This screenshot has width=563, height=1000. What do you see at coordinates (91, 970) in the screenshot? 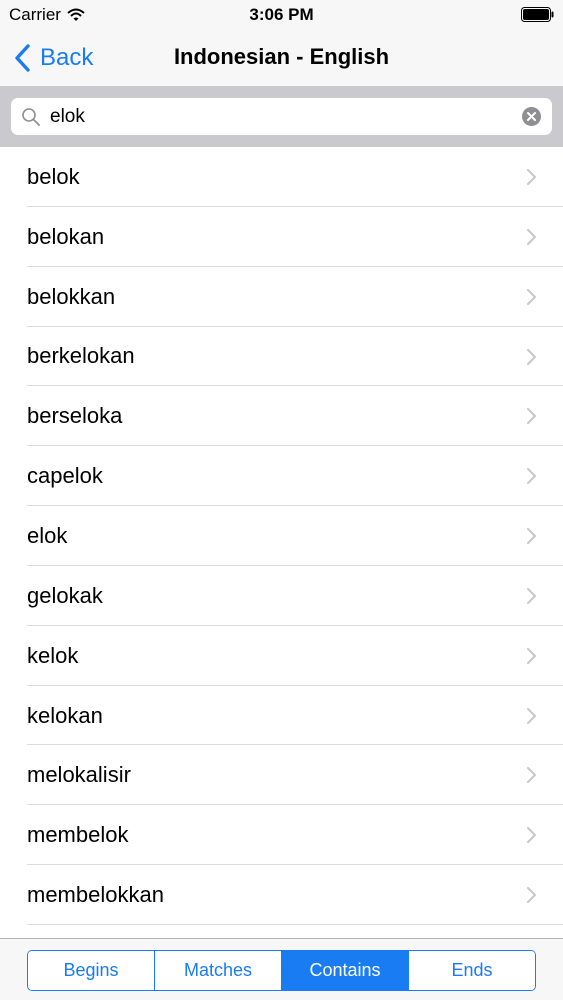
I see `segment-begins: Begins` at bounding box center [91, 970].